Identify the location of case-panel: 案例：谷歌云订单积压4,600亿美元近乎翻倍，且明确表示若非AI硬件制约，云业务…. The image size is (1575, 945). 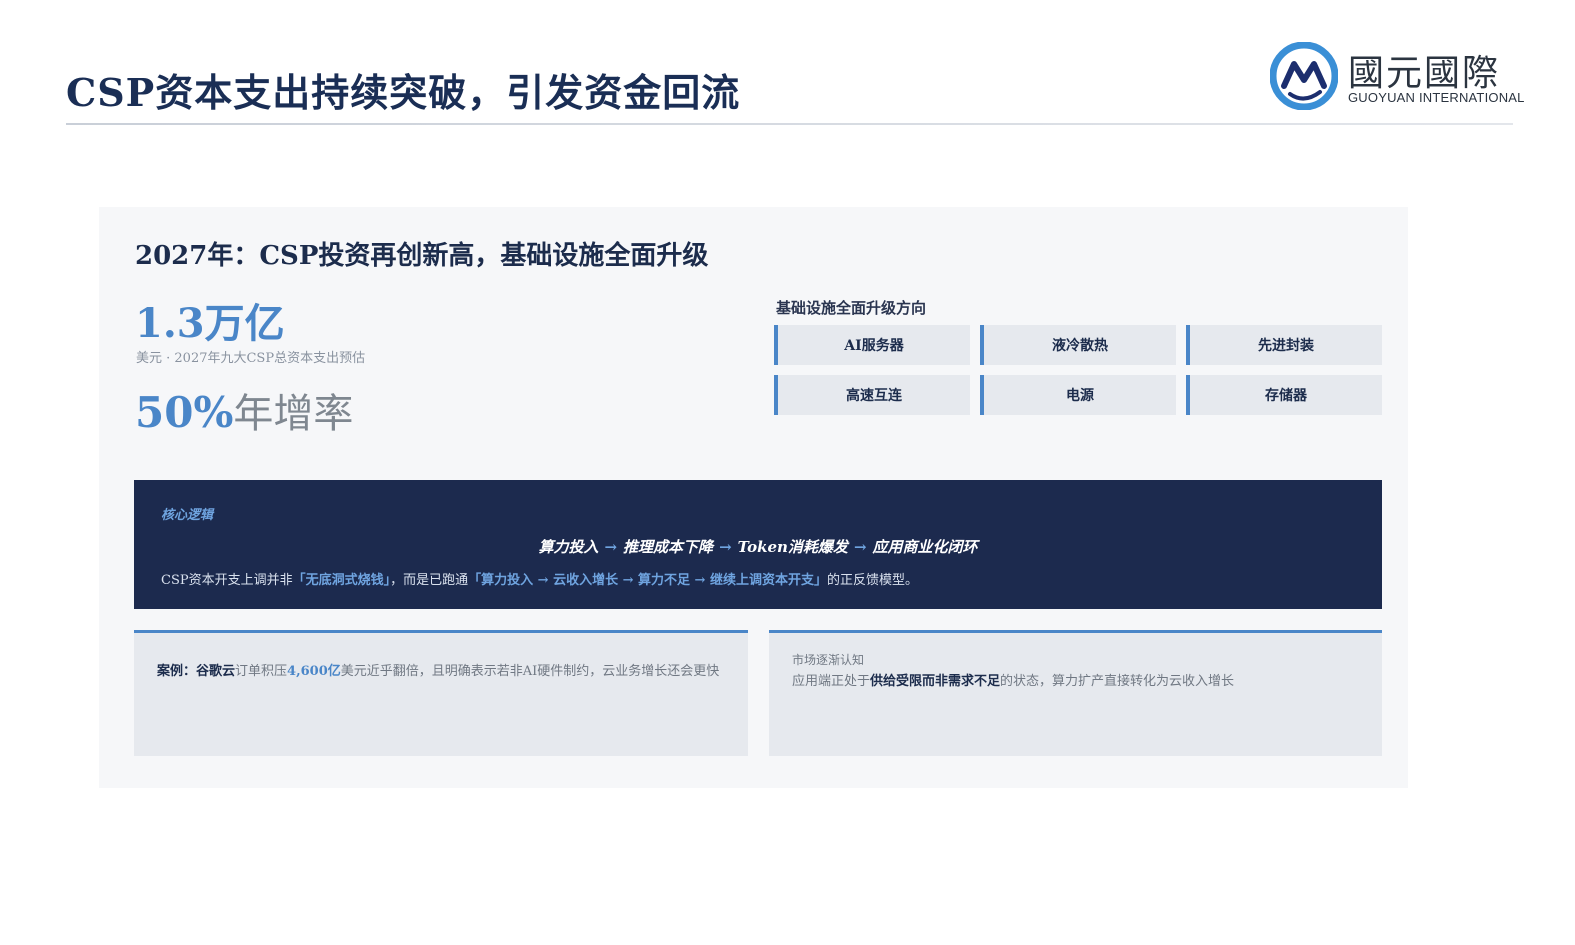
(441, 693).